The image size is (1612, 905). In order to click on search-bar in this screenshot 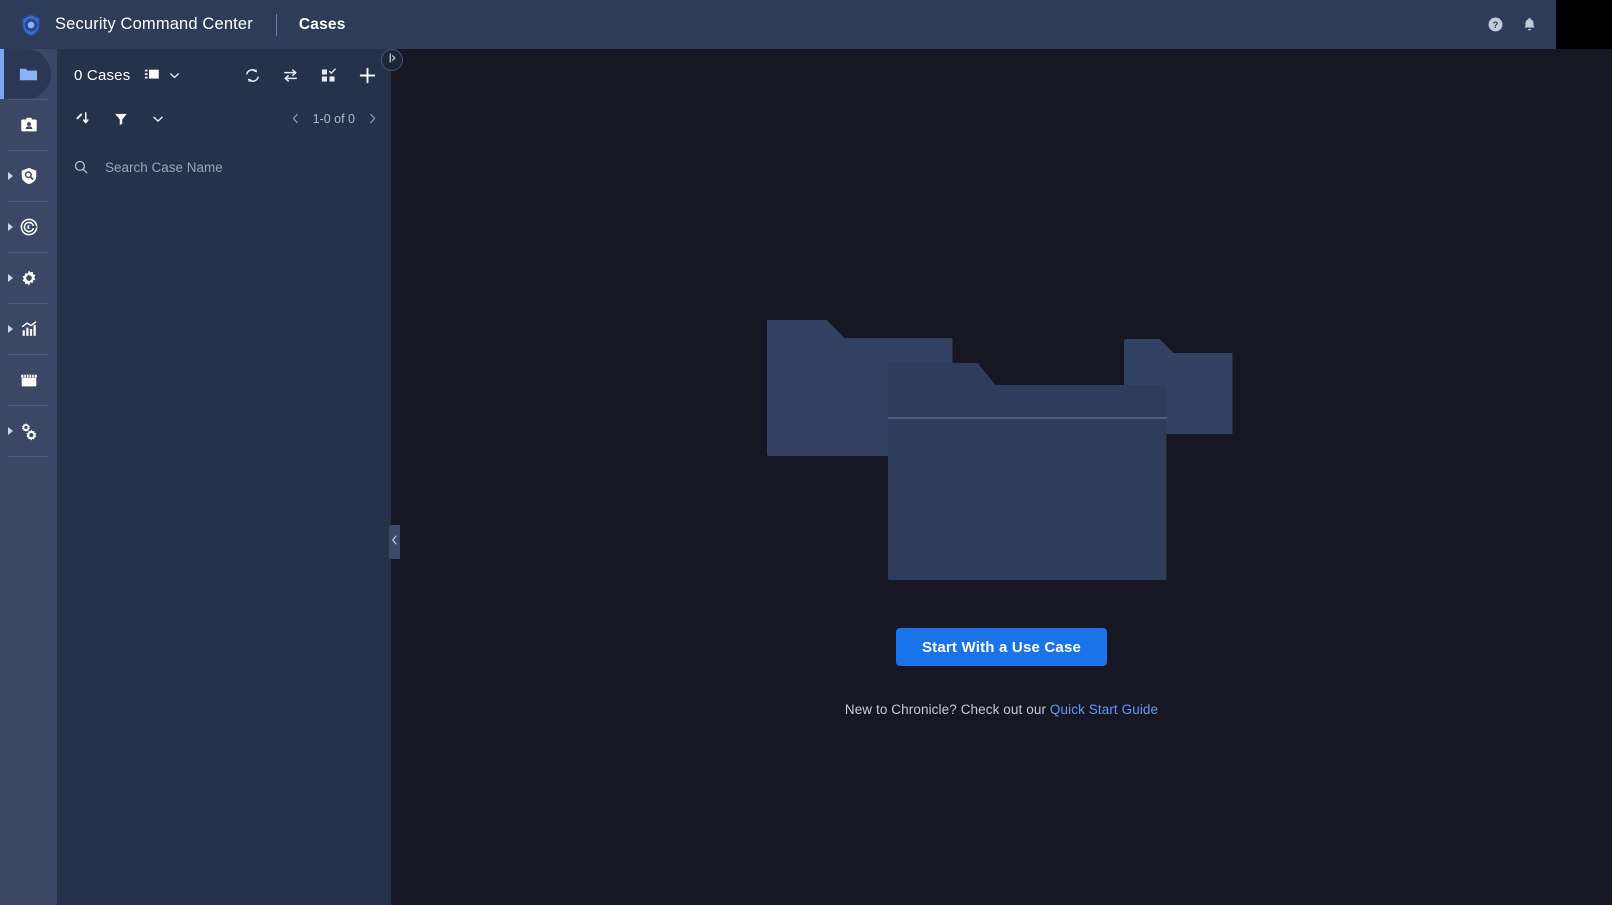, I will do `click(224, 167)`.